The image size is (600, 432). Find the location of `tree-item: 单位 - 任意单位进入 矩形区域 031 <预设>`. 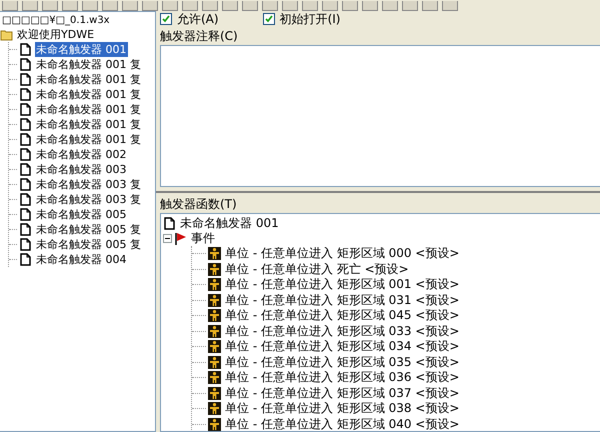

tree-item: 单位 - 任意单位进入 矩形区域 031 <预设> is located at coordinates (342, 300).